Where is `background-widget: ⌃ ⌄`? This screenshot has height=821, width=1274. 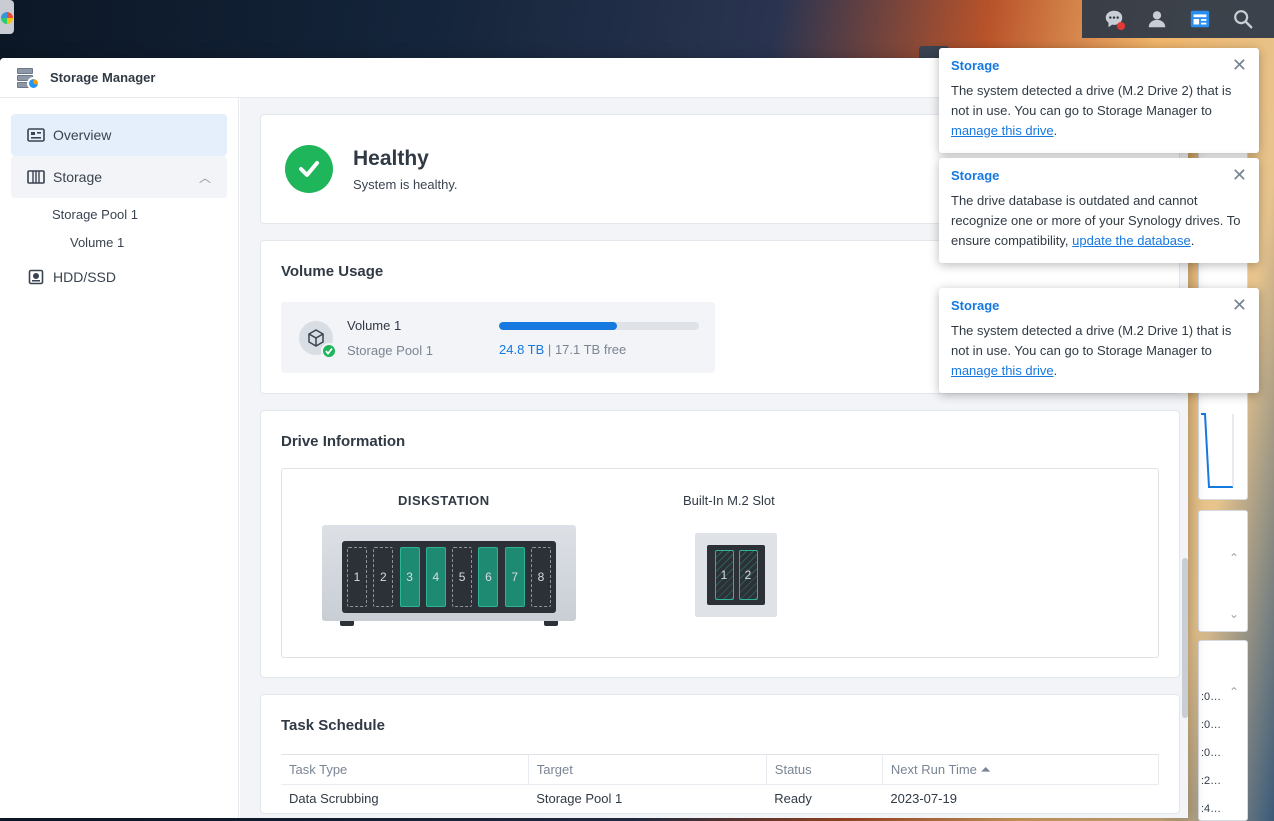 background-widget: ⌃ ⌄ is located at coordinates (1223, 571).